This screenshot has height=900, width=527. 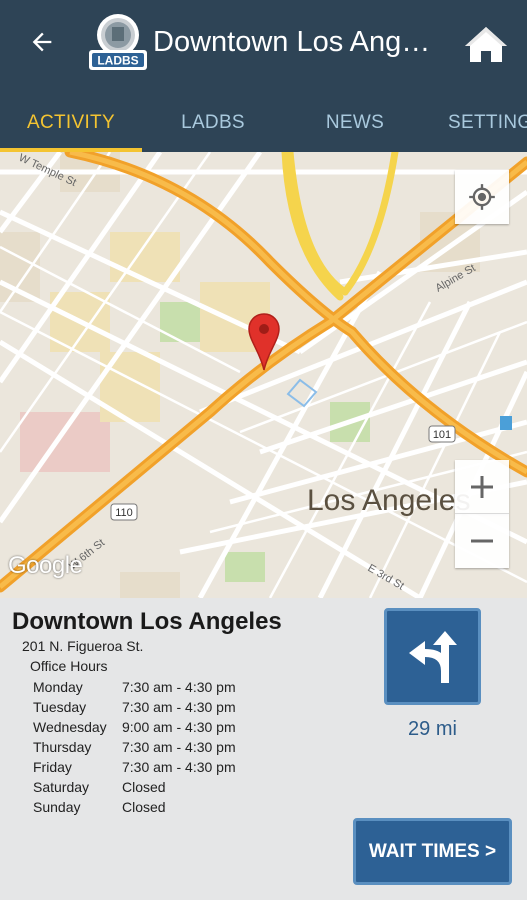 What do you see at coordinates (60, 707) in the screenshot?
I see `hours-day: Tuesday` at bounding box center [60, 707].